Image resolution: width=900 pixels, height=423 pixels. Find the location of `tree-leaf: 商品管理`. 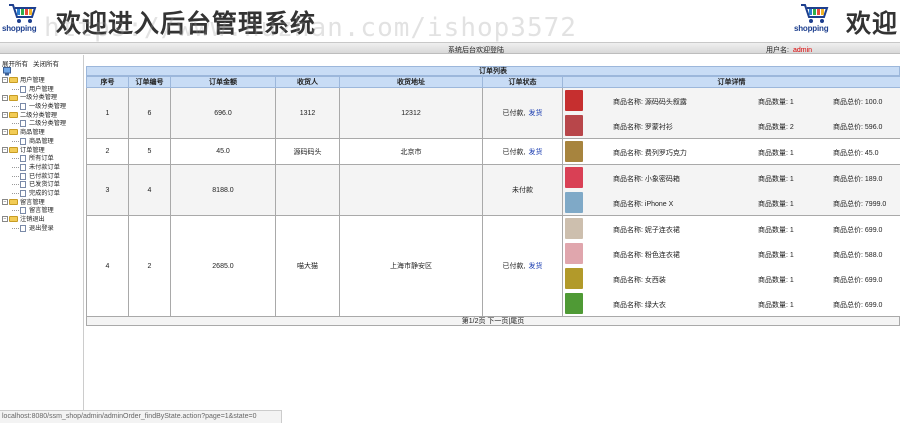

tree-leaf: 商品管理 is located at coordinates (43, 142).